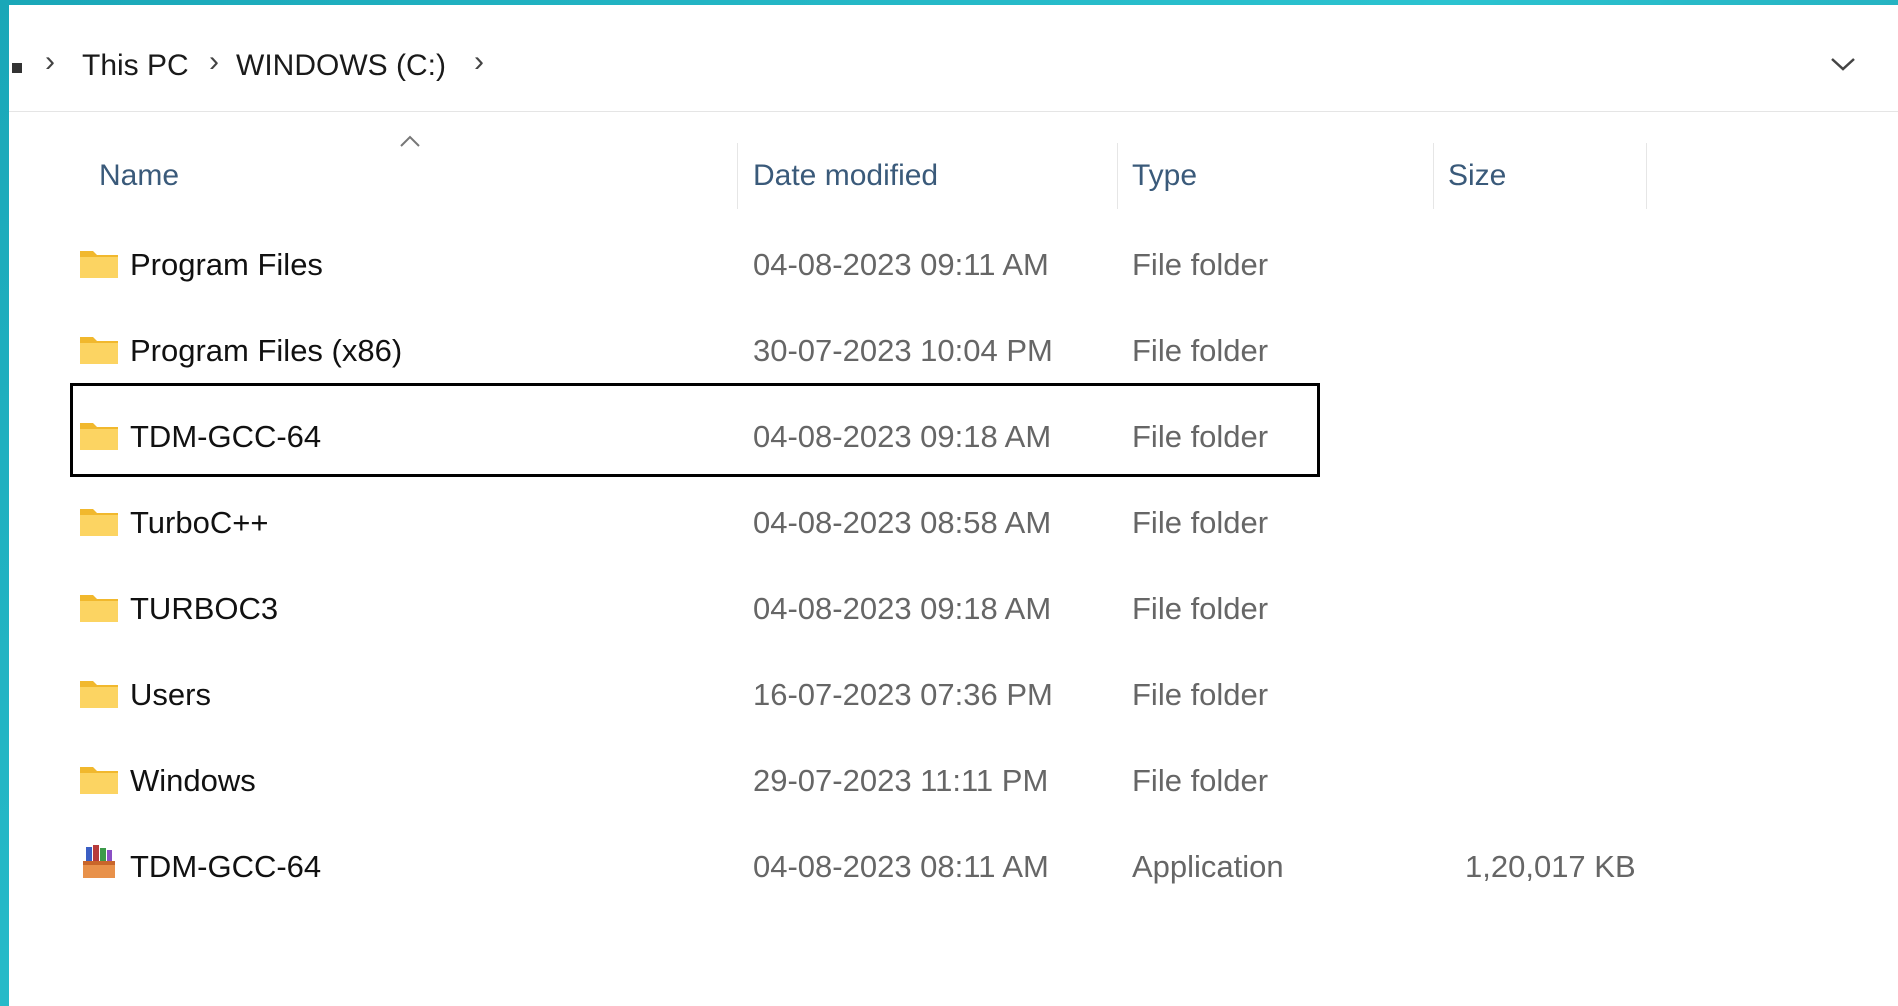 The image size is (1898, 1006). What do you see at coordinates (695, 608) in the screenshot?
I see `file-row: TURBOC3 04-08-2023 09:18 AM File folder` at bounding box center [695, 608].